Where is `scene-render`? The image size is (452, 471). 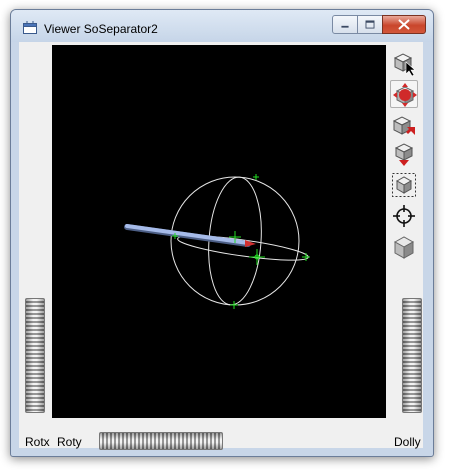
scene-render is located at coordinates (217, 241).